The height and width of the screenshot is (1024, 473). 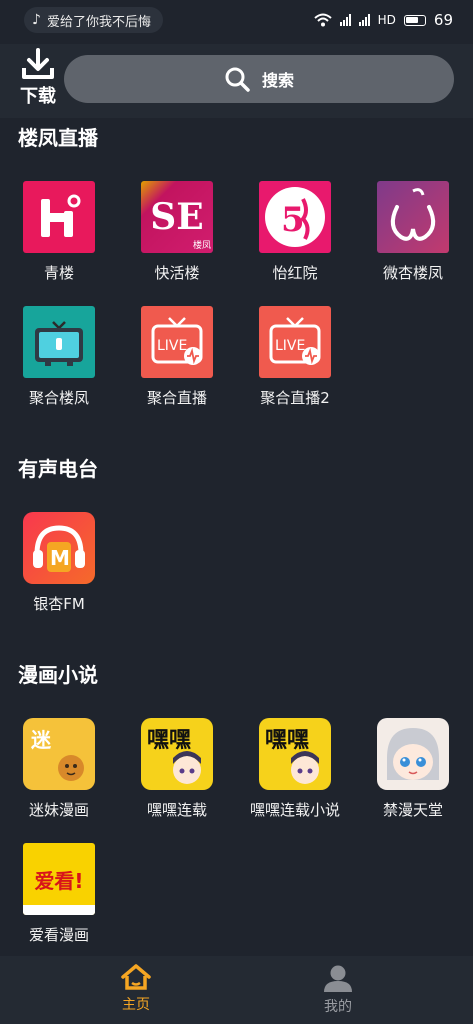 I want to click on battery-icon, so click(x=414, y=20).